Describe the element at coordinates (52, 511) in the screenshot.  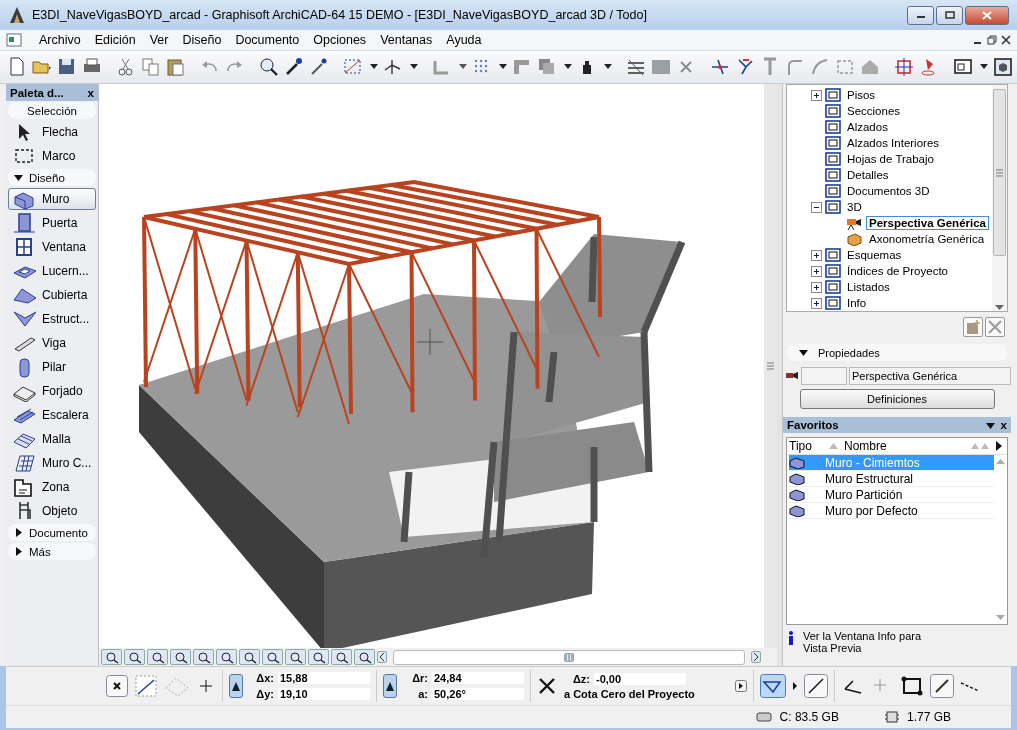
I see `tool-button: Objeto` at that location.